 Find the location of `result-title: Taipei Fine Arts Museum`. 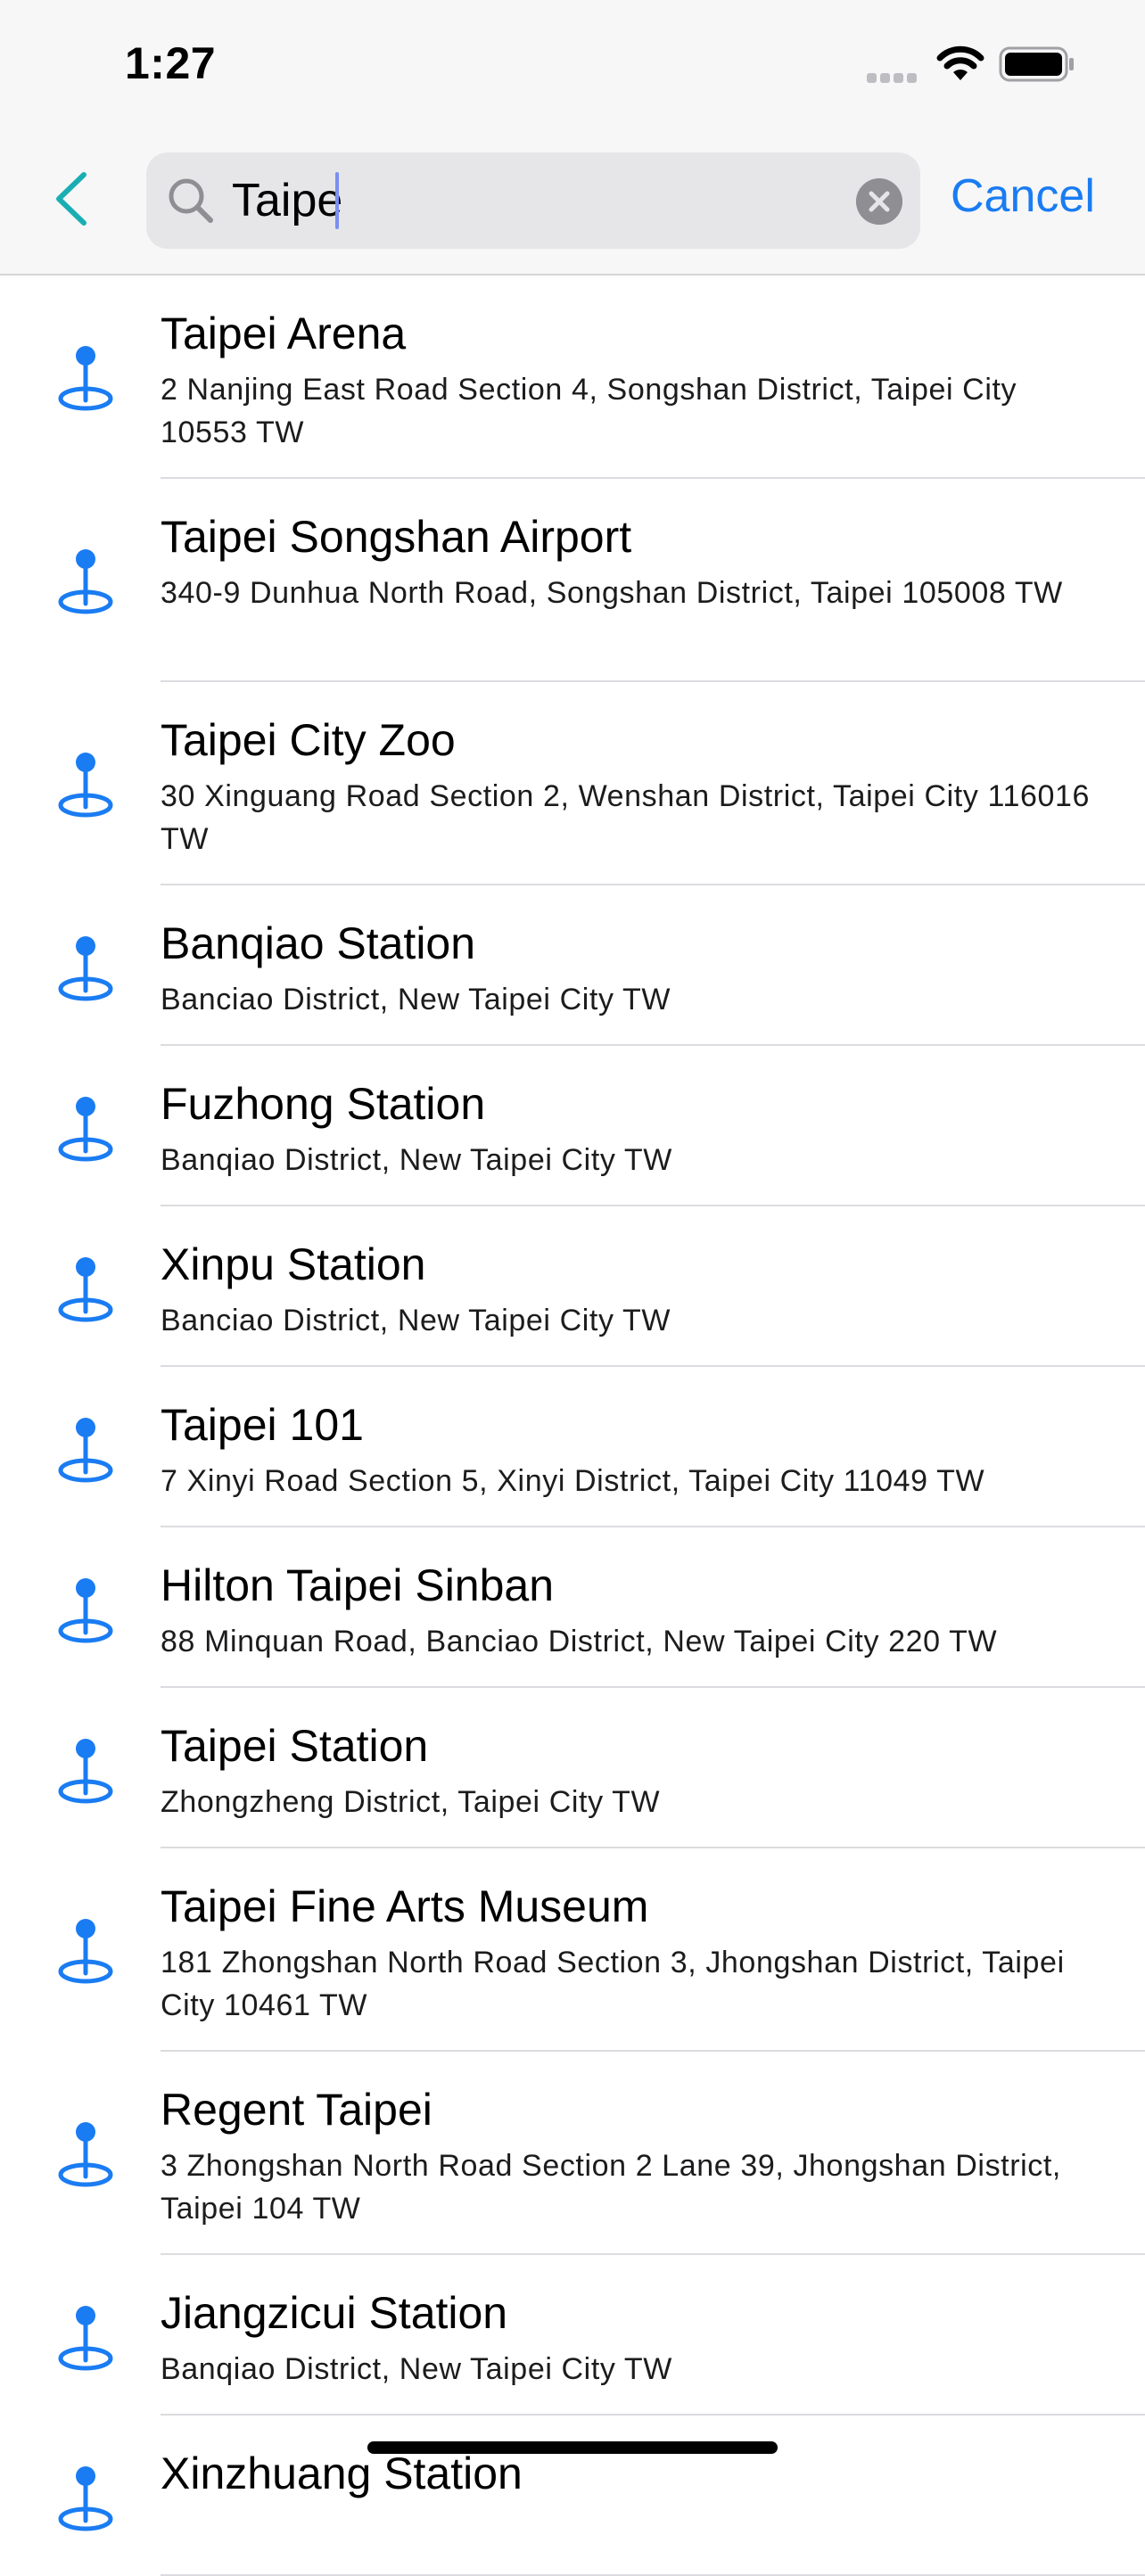

result-title: Taipei Fine Arts Museum is located at coordinates (405, 1906).